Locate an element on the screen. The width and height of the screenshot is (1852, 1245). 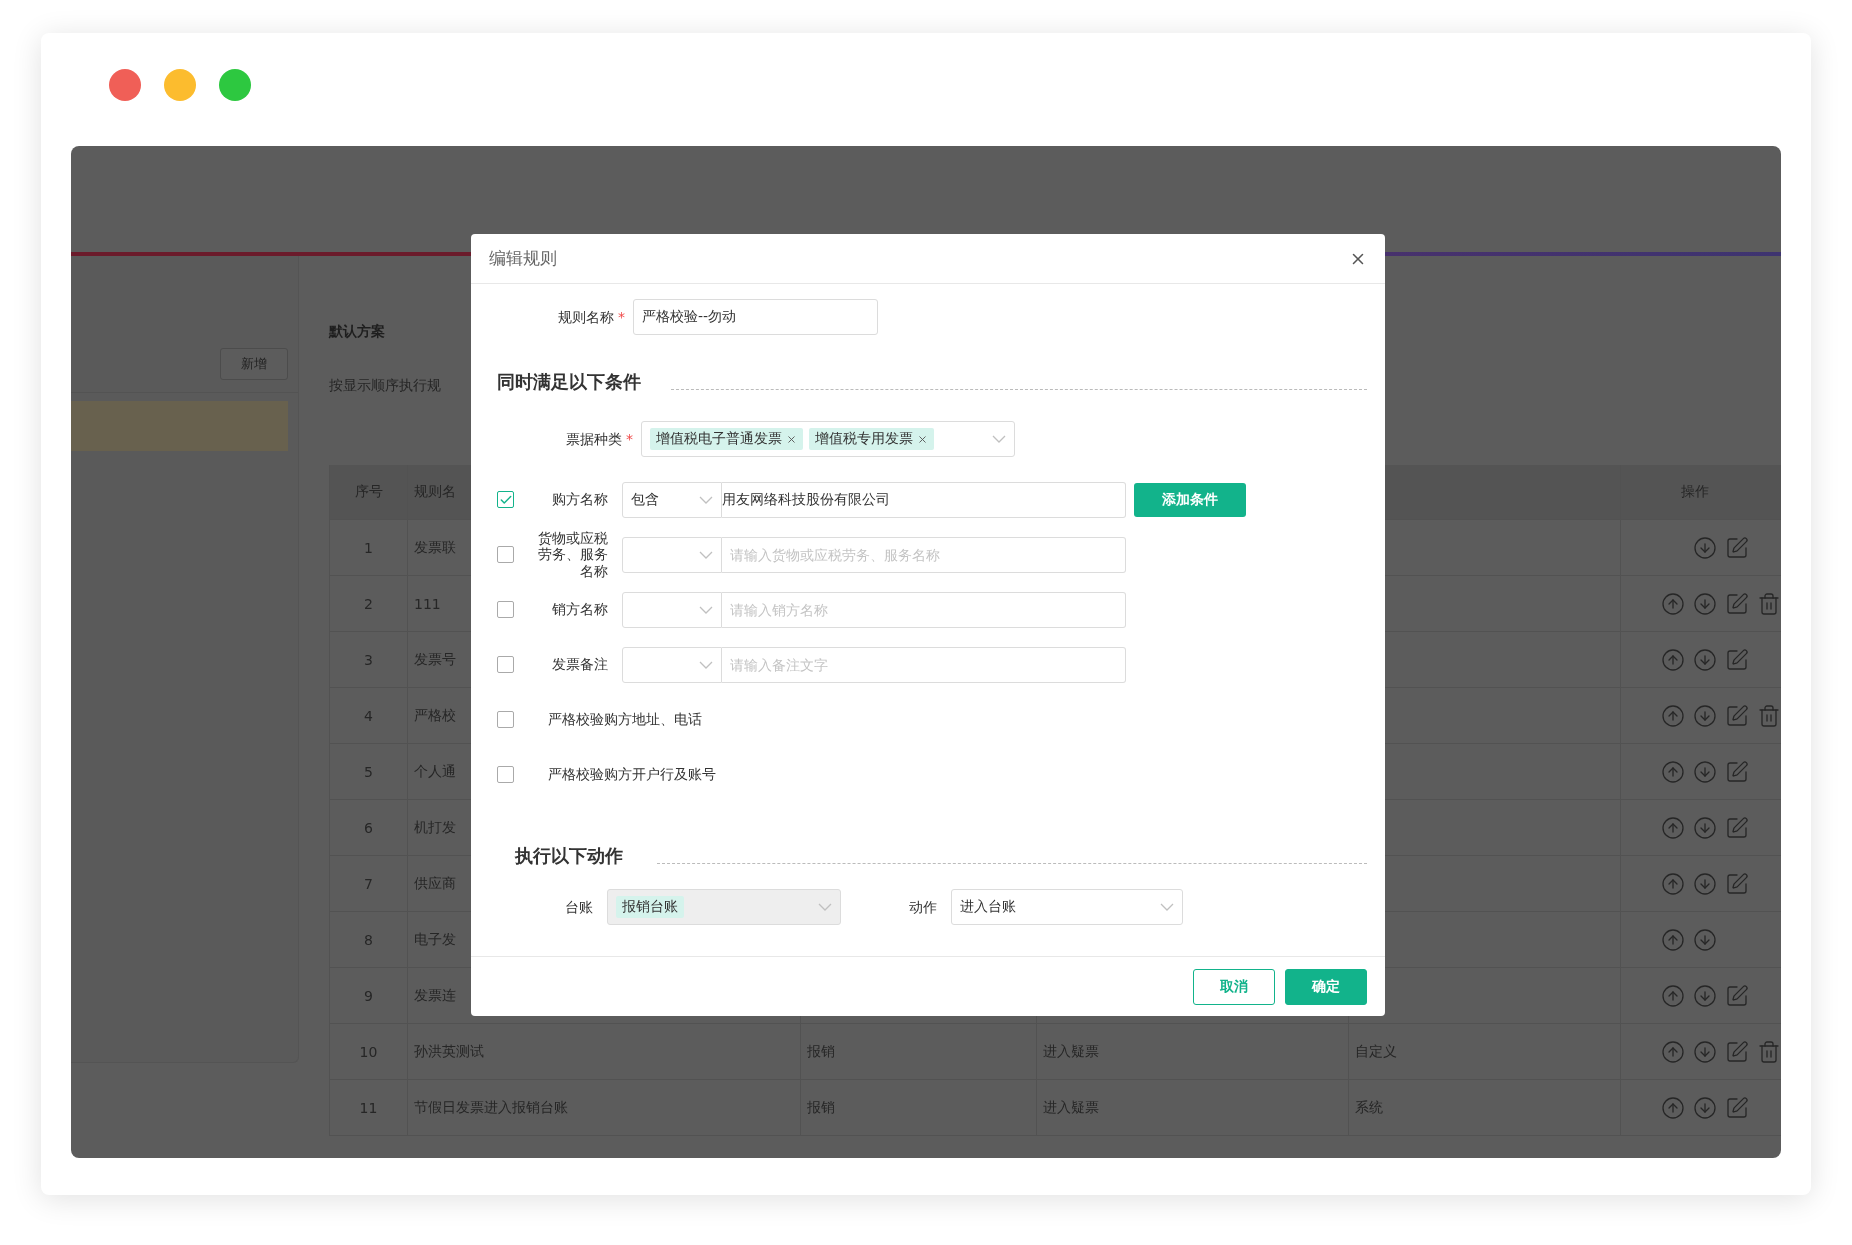
action-select: 进入台账 is located at coordinates (1067, 907).